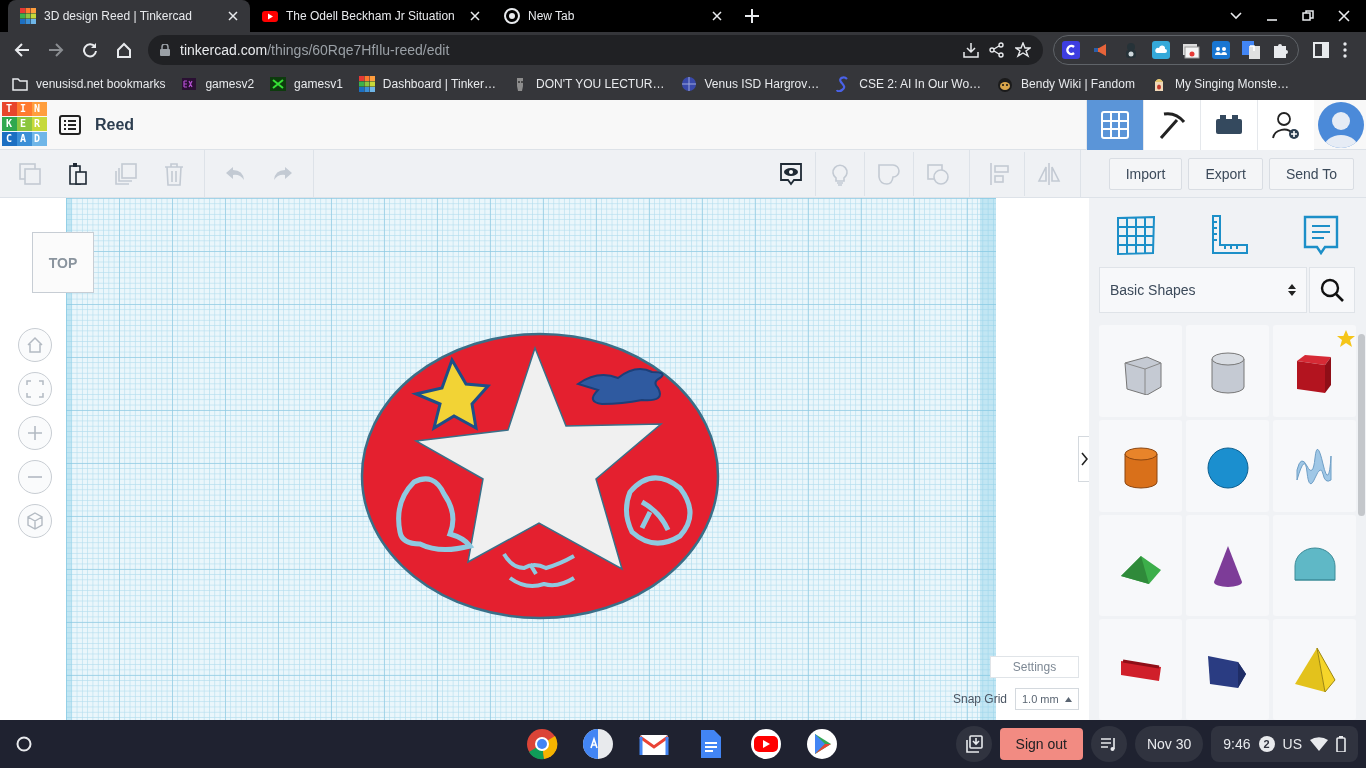 The height and width of the screenshot is (768, 1366). I want to click on forward-icon, so click(56, 50).